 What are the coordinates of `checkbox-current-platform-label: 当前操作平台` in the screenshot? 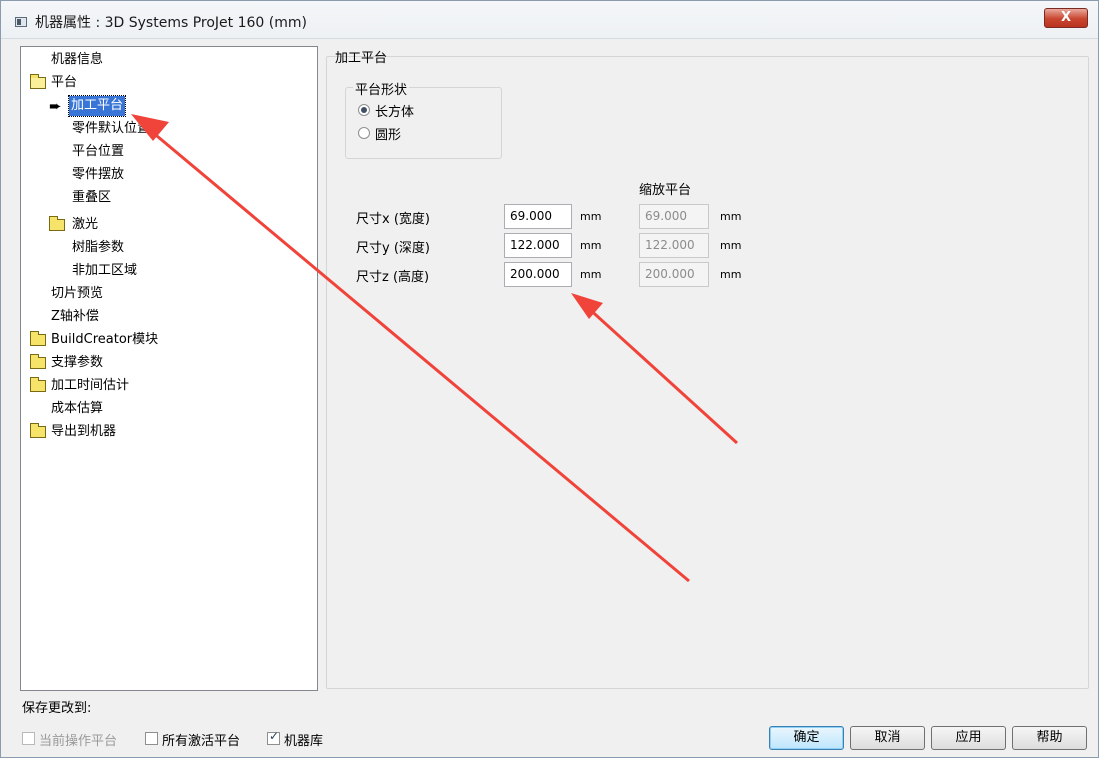 It's located at (78, 741).